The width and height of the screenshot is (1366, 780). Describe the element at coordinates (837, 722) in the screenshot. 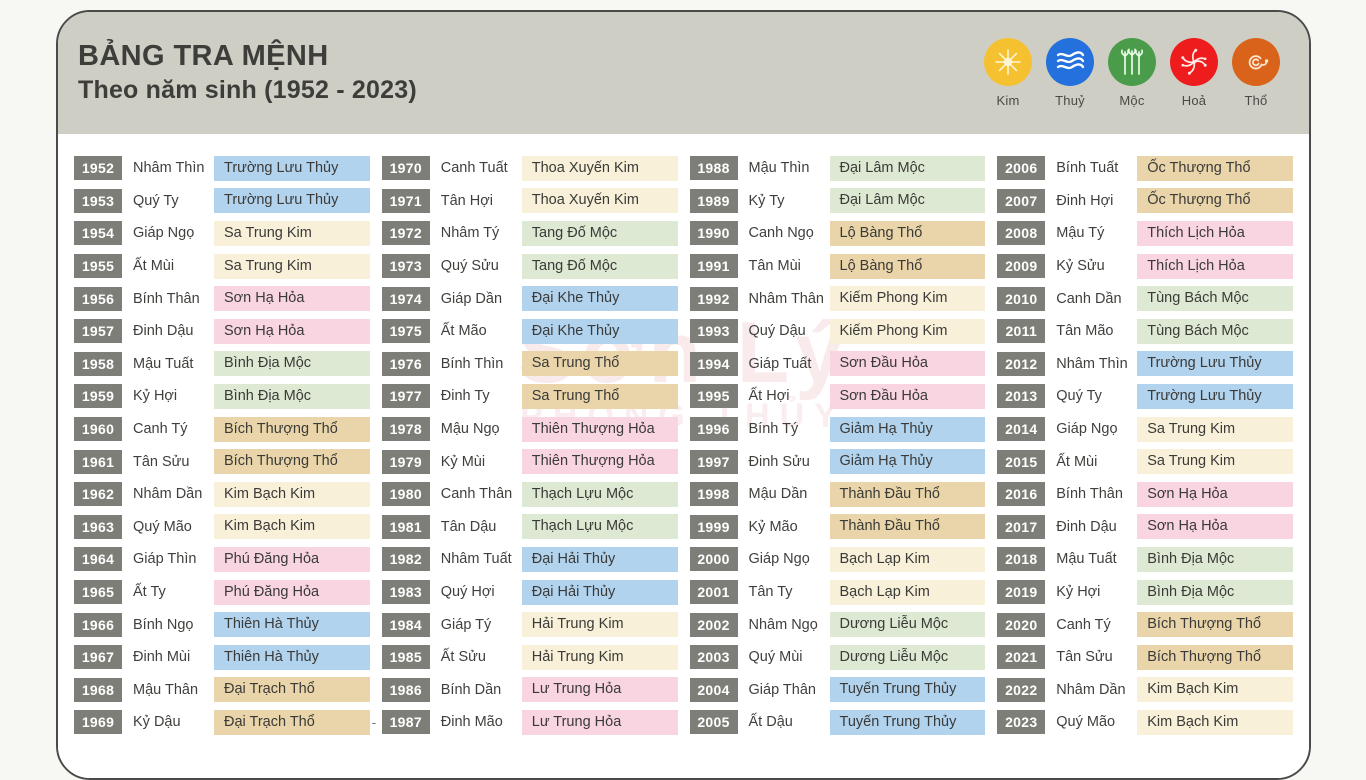

I see `table-row: 2005 Ất Dậu Tuyến Trung Thủy` at that location.